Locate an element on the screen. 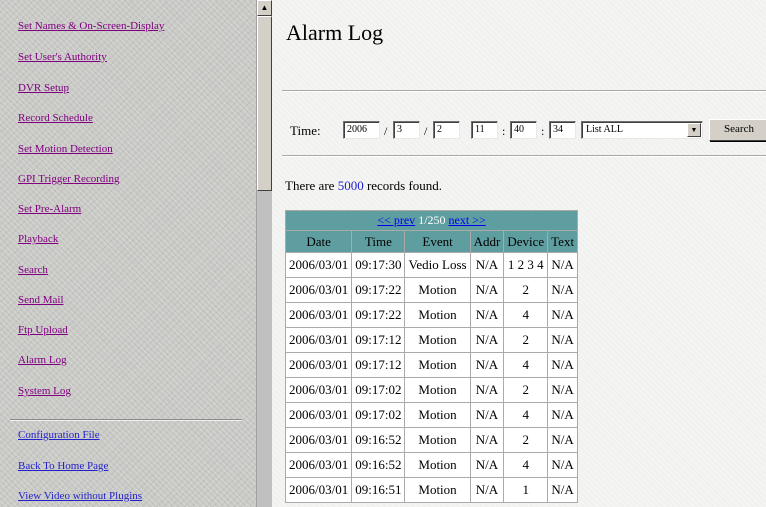 The image size is (766, 507). nav-item-alarm-log: Alarm Log is located at coordinates (42, 360).